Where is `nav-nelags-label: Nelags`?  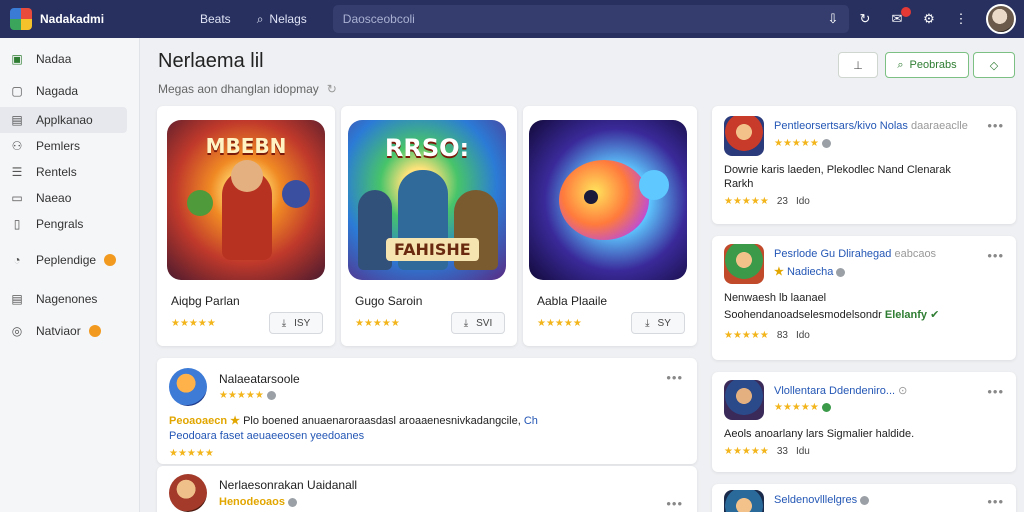 nav-nelags-label: Nelags is located at coordinates (288, 19).